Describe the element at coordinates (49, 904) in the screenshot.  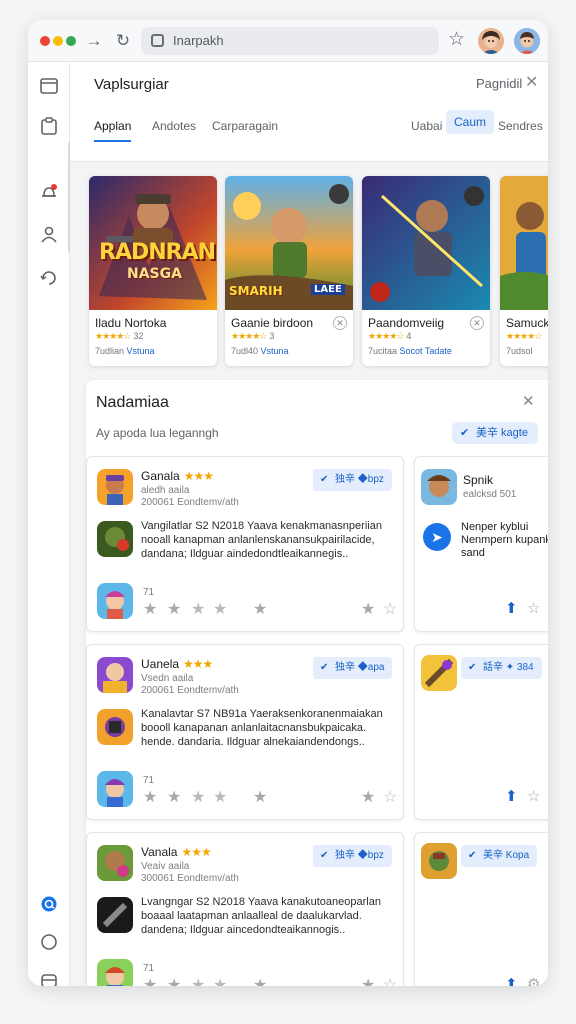
I see `chat-icon` at that location.